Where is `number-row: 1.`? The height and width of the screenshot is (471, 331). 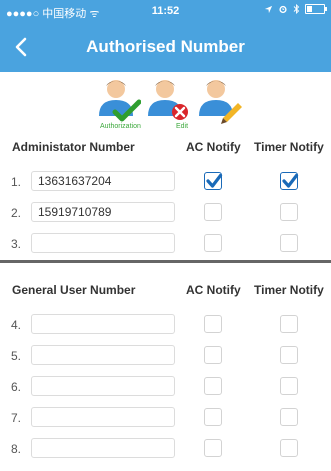
number-row: 1. is located at coordinates (165, 182).